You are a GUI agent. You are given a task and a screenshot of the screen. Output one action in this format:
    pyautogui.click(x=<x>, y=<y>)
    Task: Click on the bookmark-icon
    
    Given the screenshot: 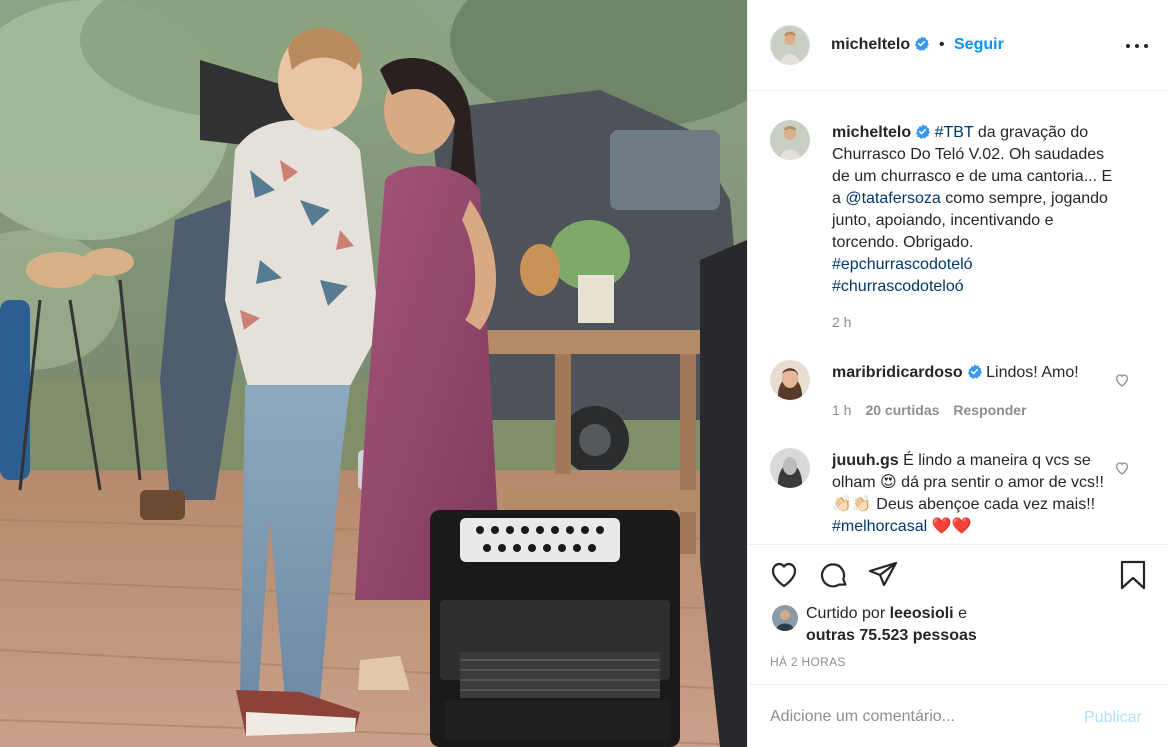 What is the action you would take?
    pyautogui.click(x=1133, y=575)
    